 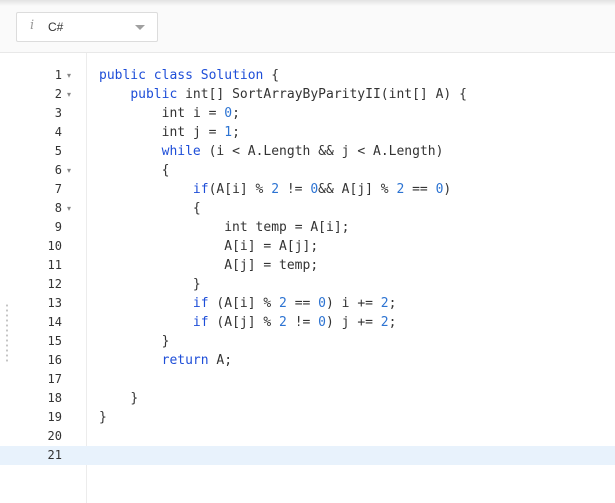 I want to click on line-number: 5, so click(x=58, y=151).